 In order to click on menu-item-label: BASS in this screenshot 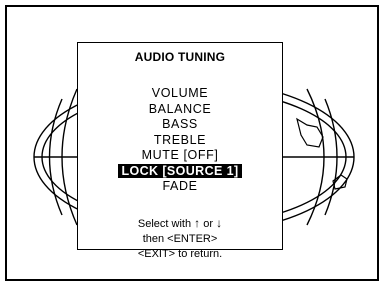, I will do `click(180, 124)`.